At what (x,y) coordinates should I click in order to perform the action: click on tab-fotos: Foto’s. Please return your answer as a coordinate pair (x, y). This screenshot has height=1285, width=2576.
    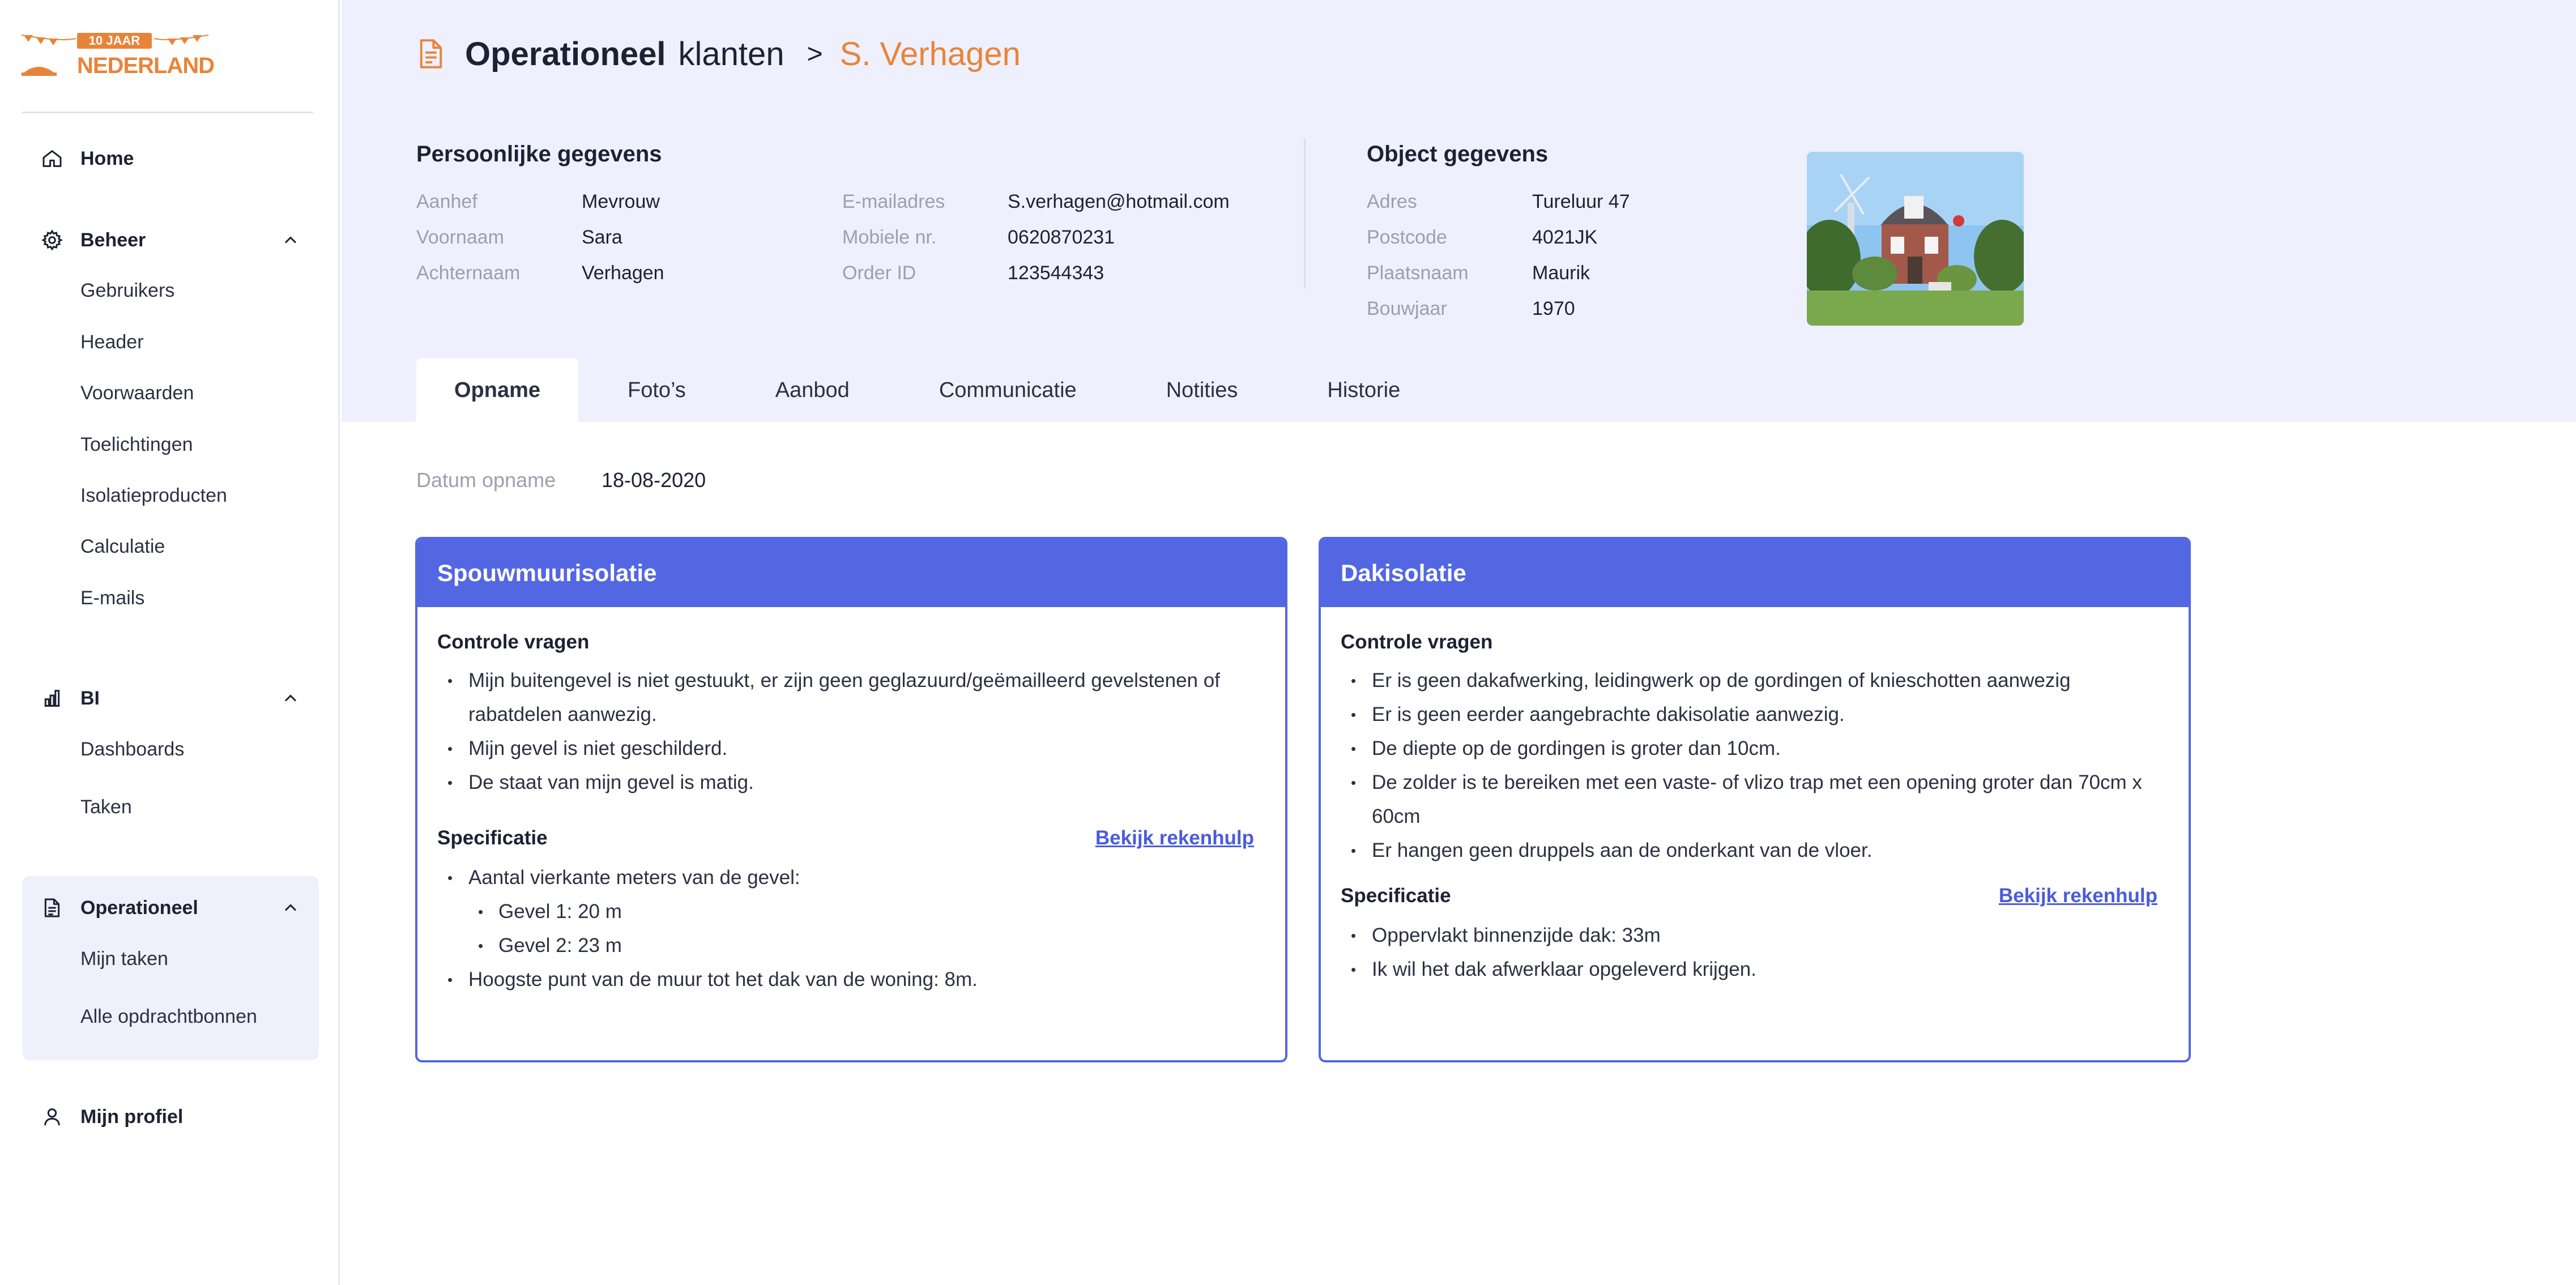
    Looking at the image, I should click on (657, 390).